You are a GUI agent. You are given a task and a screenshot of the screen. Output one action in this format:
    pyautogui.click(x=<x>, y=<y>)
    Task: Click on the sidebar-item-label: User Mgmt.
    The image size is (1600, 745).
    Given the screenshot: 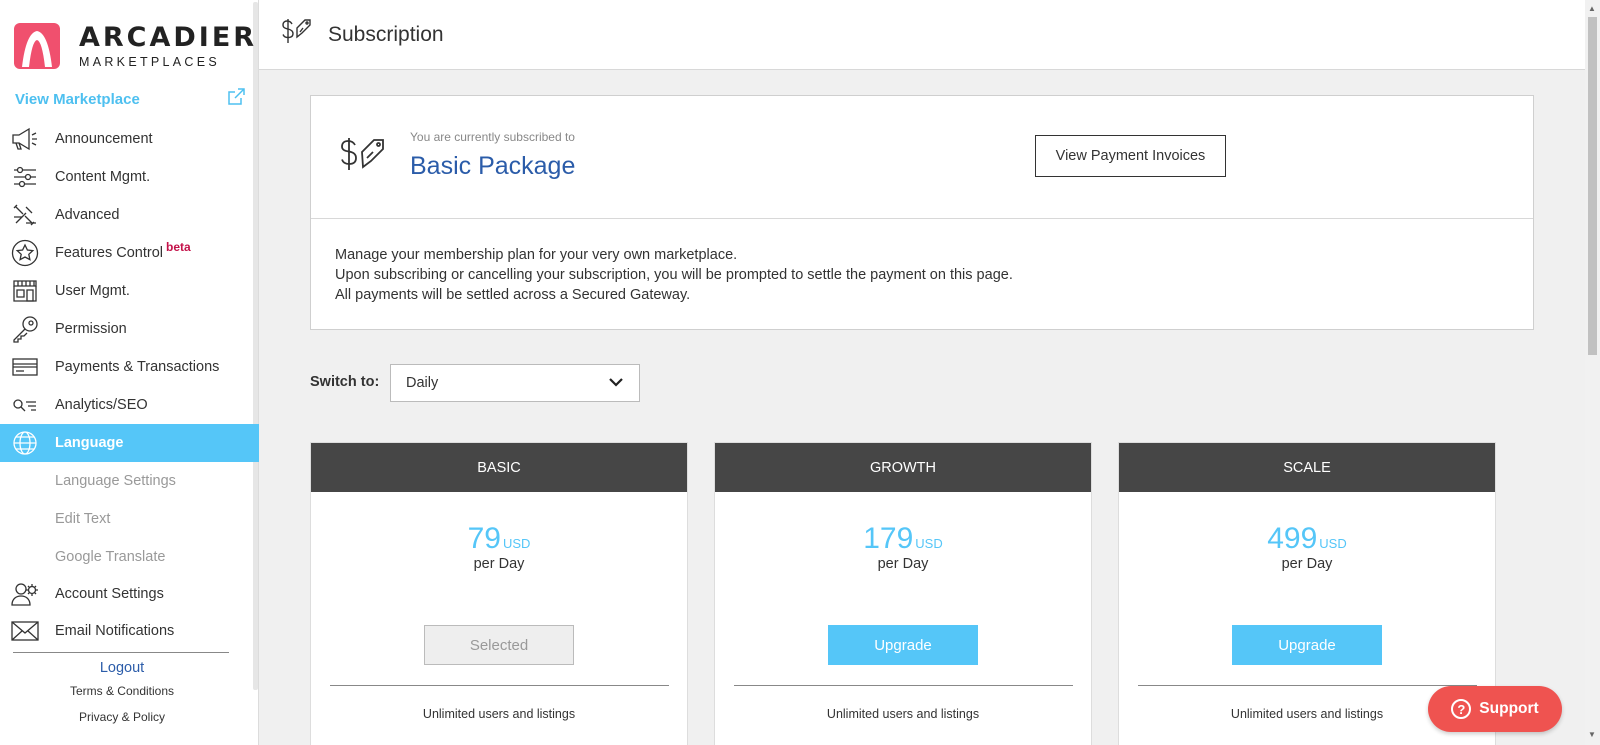 What is the action you would take?
    pyautogui.click(x=92, y=291)
    